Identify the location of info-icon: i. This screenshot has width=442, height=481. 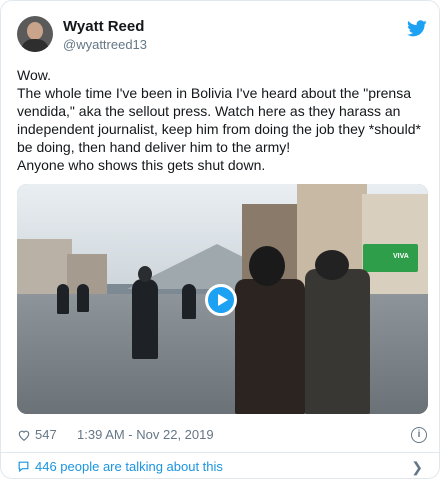
(419, 435).